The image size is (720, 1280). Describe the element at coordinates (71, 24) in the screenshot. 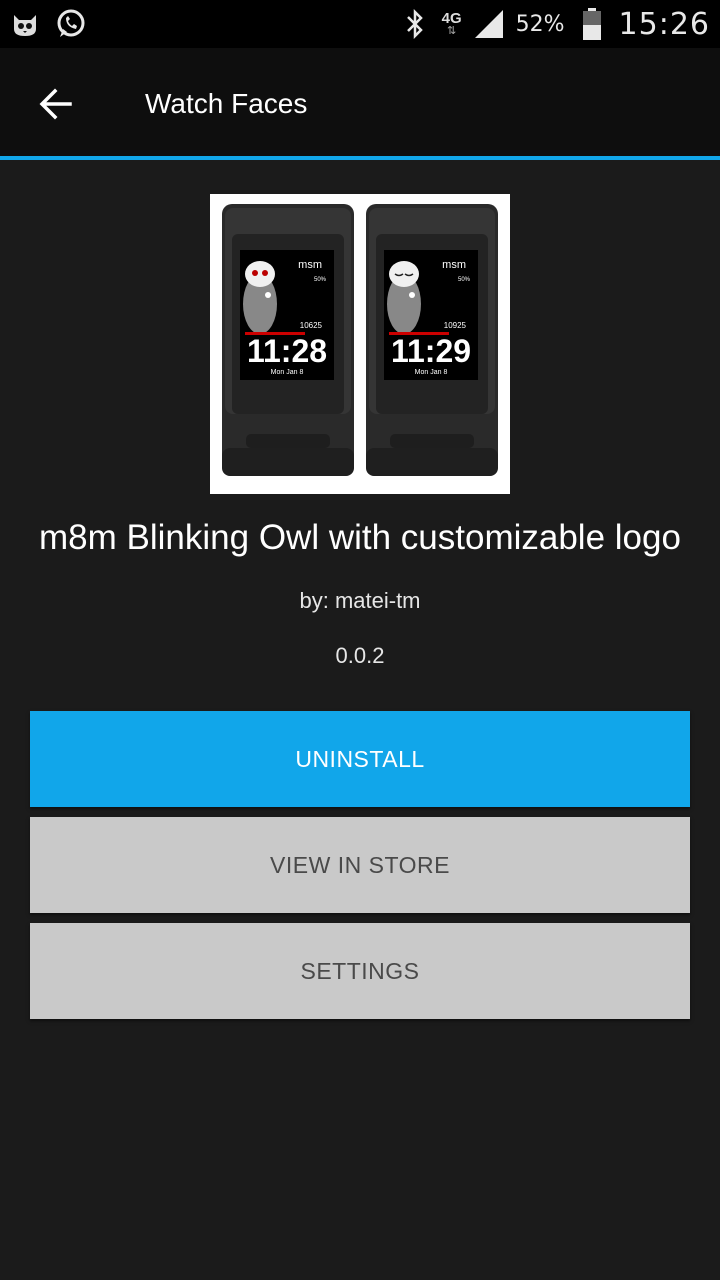

I see `whatsapp-icon` at that location.